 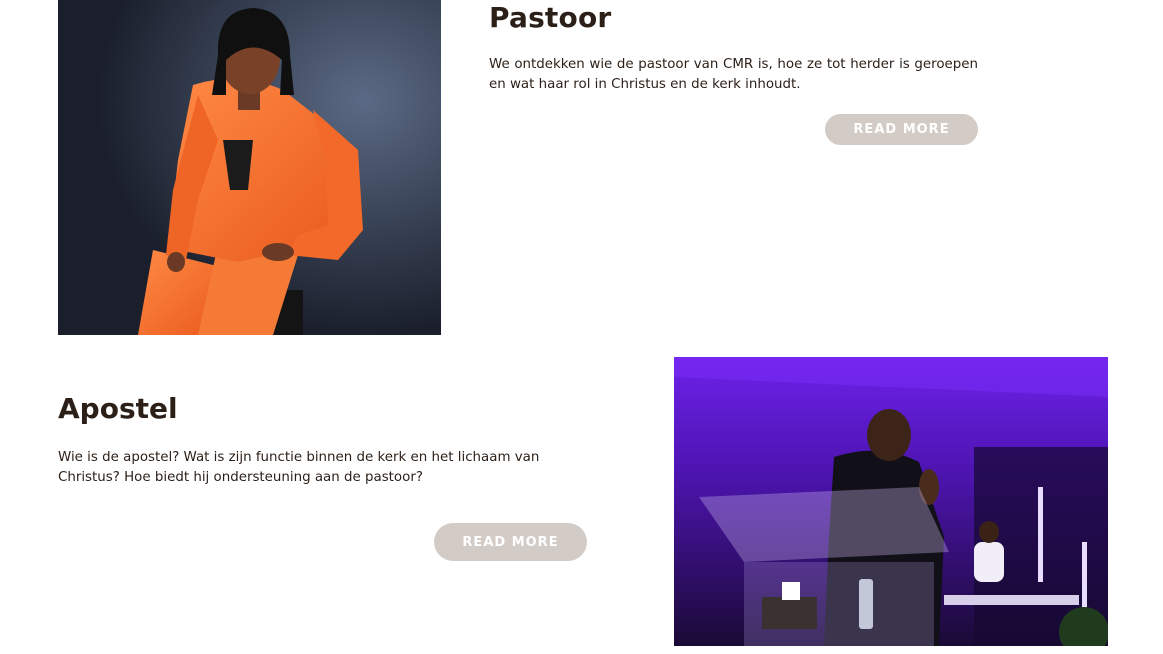 What do you see at coordinates (510, 542) in the screenshot?
I see `apostle-read-more-button: READ MORE` at bounding box center [510, 542].